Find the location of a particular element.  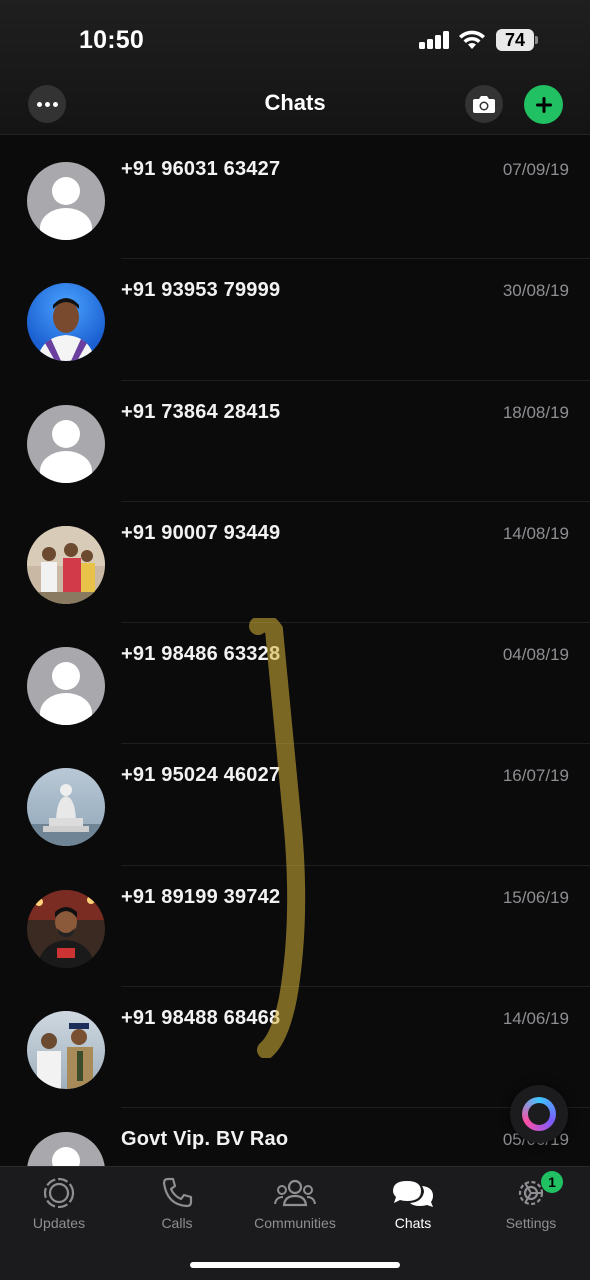

tab-communities: Communities is located at coordinates (295, 1203).